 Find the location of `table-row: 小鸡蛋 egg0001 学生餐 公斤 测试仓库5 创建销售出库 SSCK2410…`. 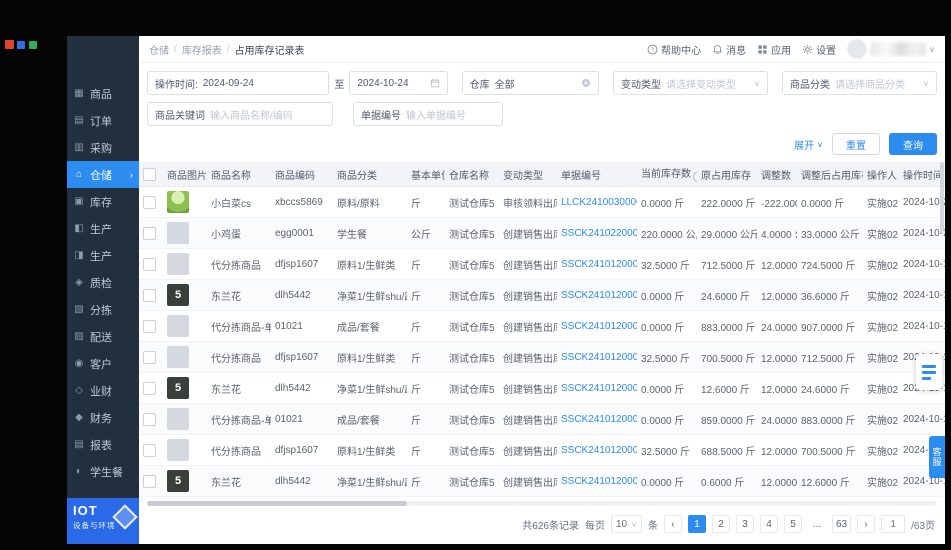

table-row: 小鸡蛋 egg0001 学生餐 公斤 测试仓库5 创建销售出库 SSCK2410… is located at coordinates (542, 233).